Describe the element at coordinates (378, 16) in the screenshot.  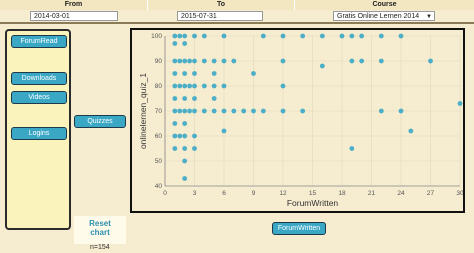
I see `course-select-value: Gratis Online Lernen 2014` at that location.